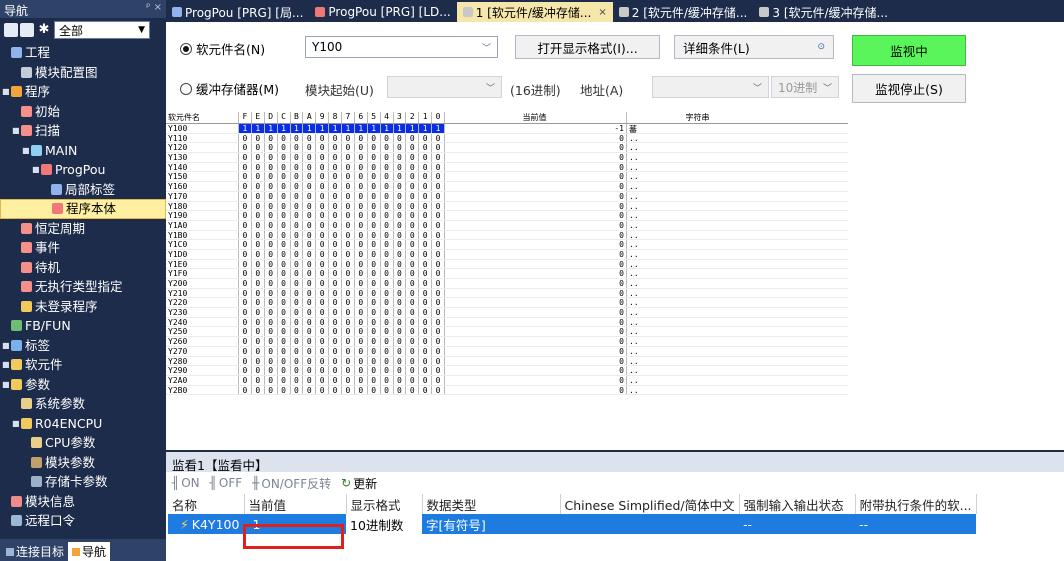  I want to click on grid-row: Y1B0 0 0 0 0 0 0 0 0 0 0 0 0 0 0 0 0 0.., so click(507, 235).